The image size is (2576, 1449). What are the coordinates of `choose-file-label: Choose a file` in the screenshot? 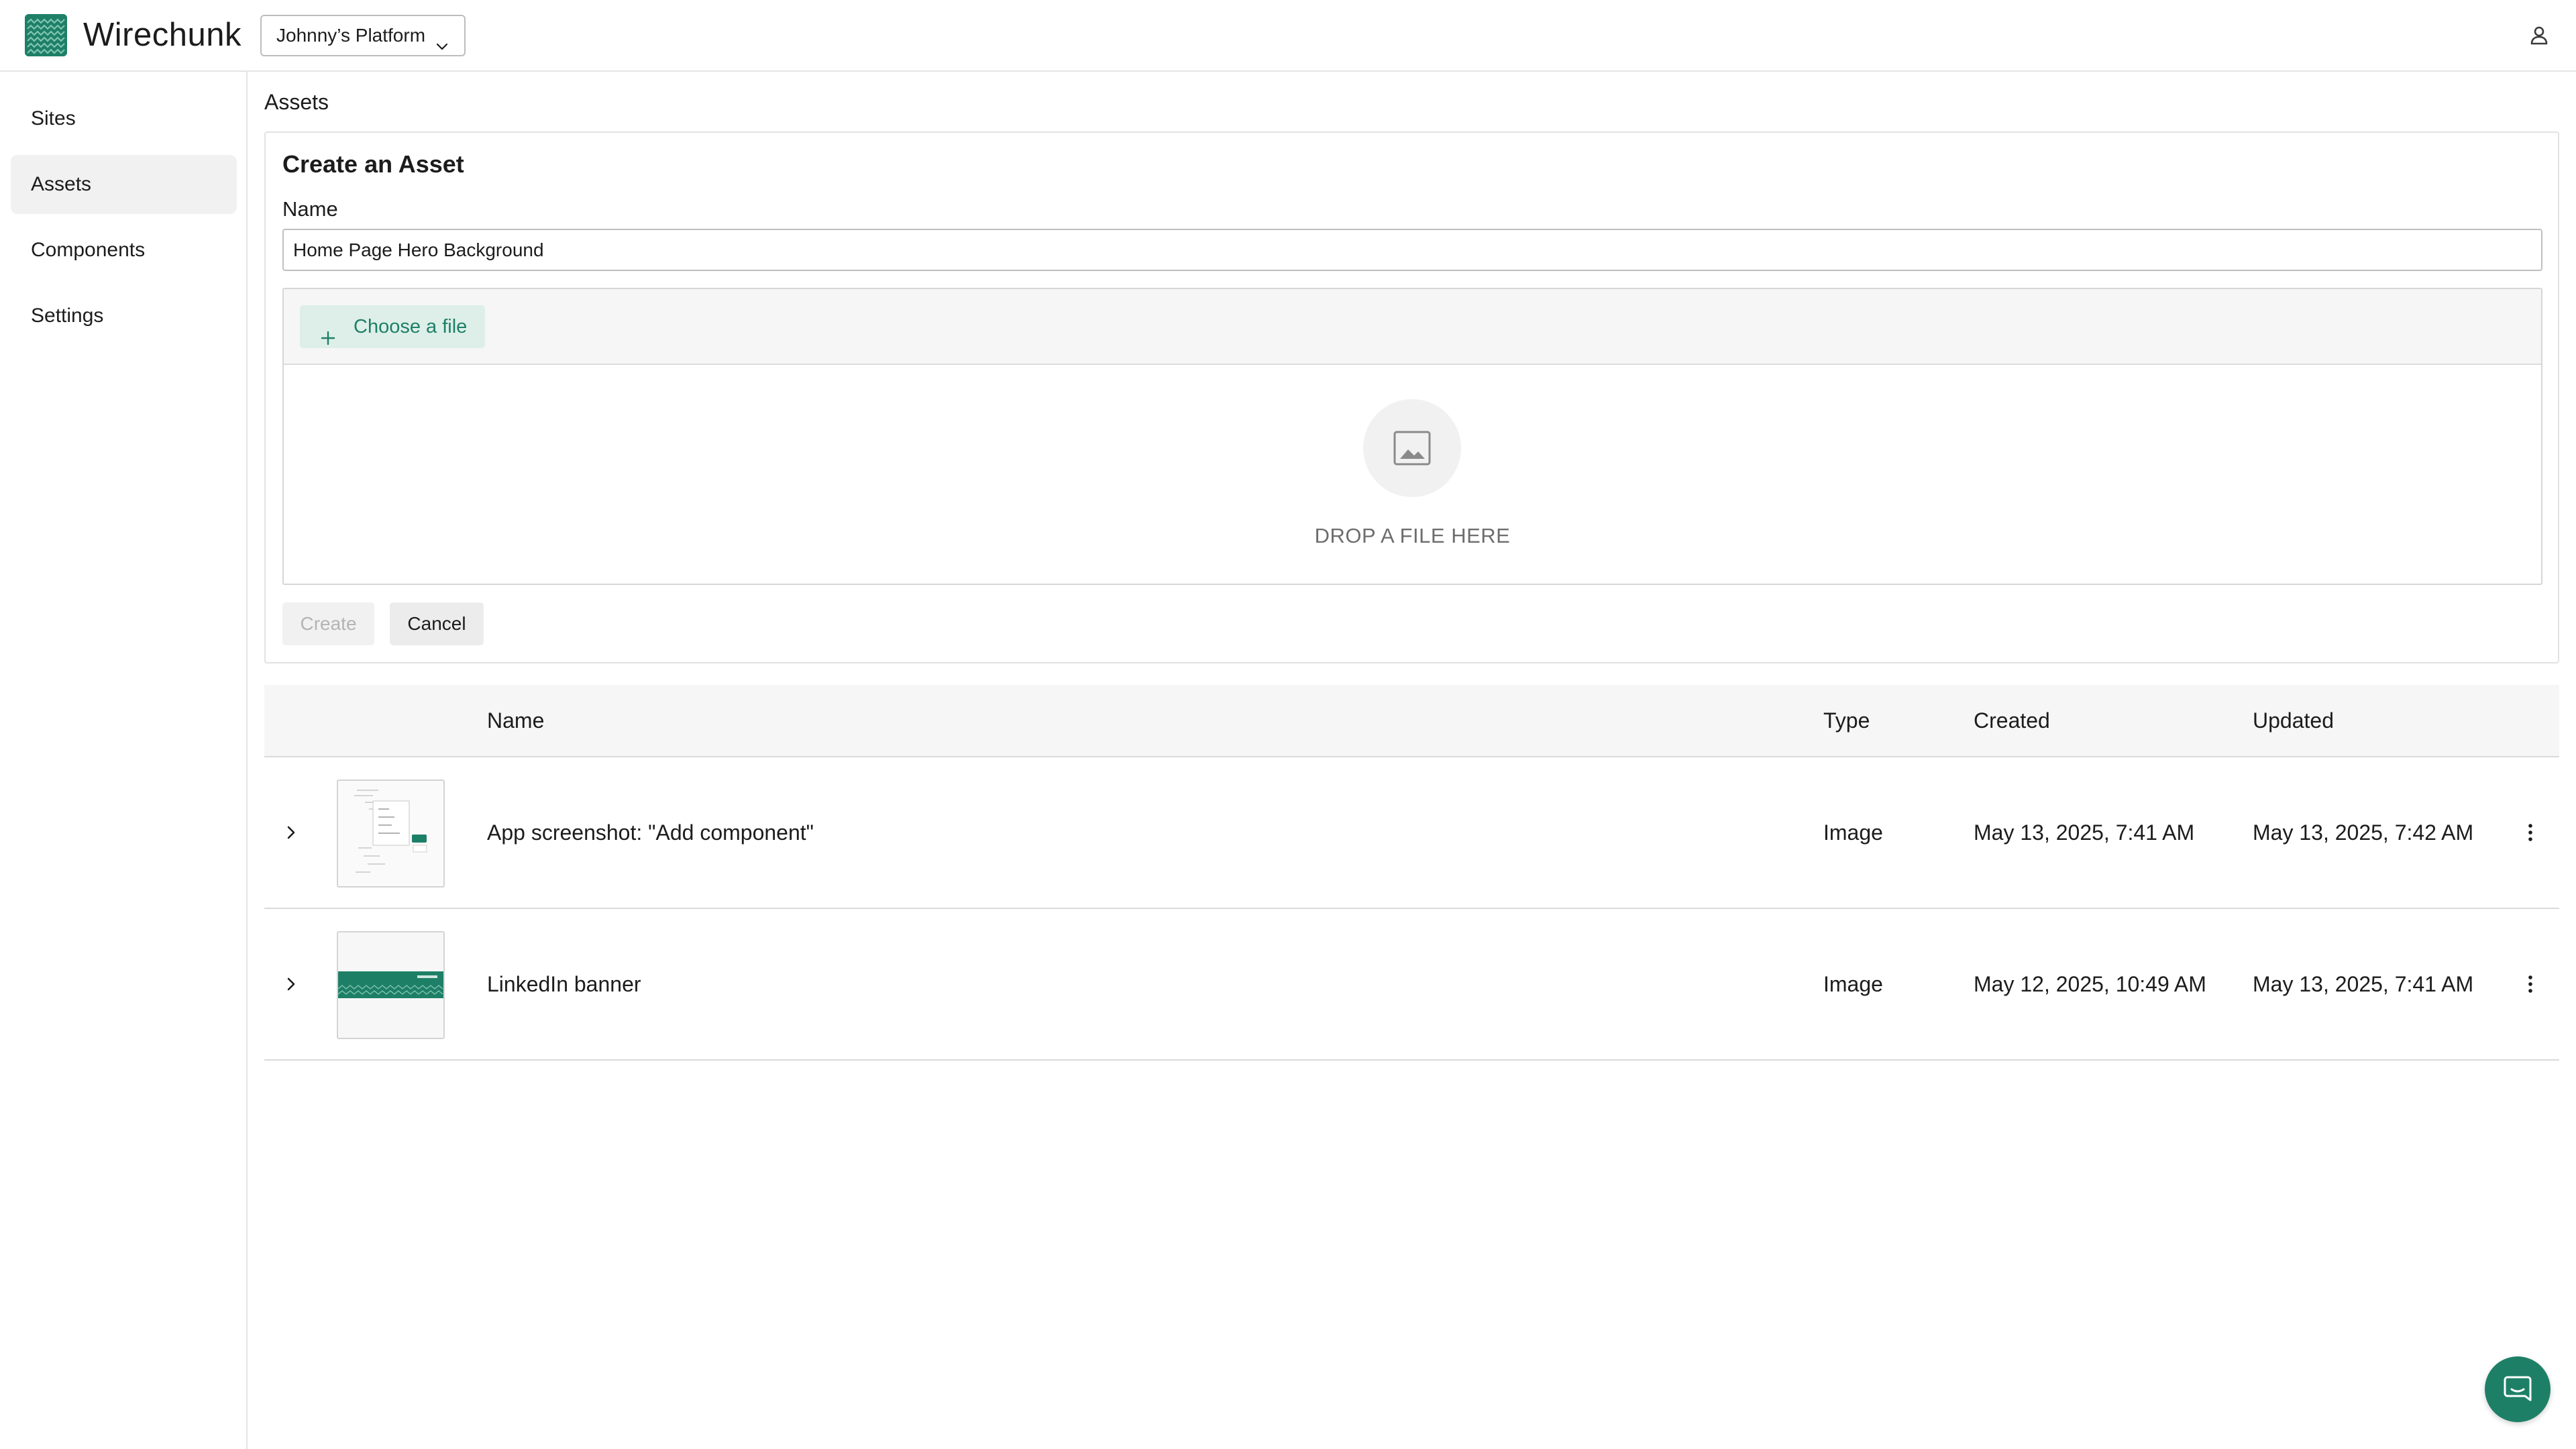 It's located at (411, 326).